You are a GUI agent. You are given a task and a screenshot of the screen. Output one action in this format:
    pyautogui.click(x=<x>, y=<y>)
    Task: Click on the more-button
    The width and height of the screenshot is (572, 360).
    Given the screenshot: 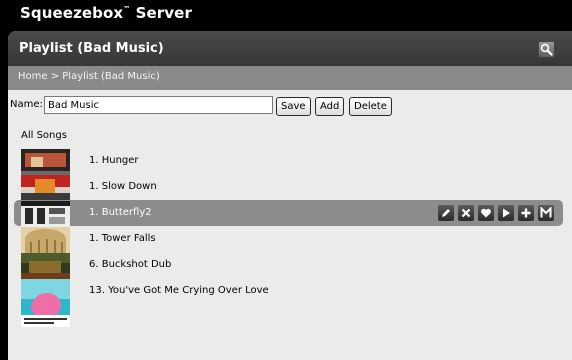 What is the action you would take?
    pyautogui.click(x=546, y=213)
    